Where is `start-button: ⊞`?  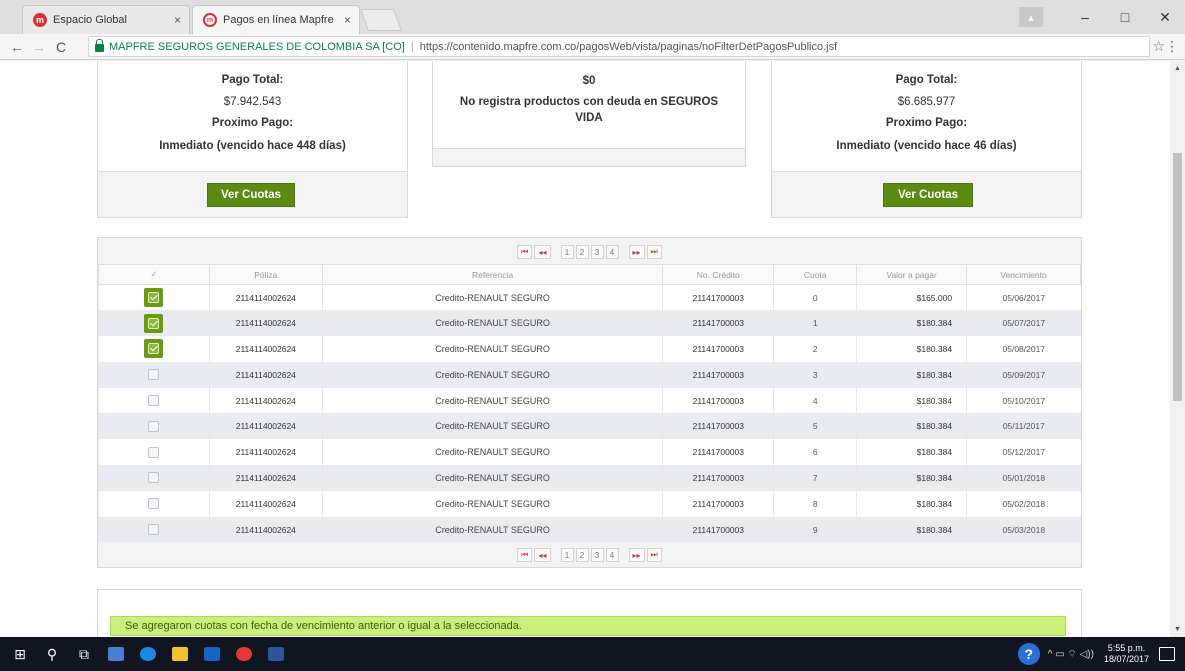
start-button: ⊞ is located at coordinates (20, 654).